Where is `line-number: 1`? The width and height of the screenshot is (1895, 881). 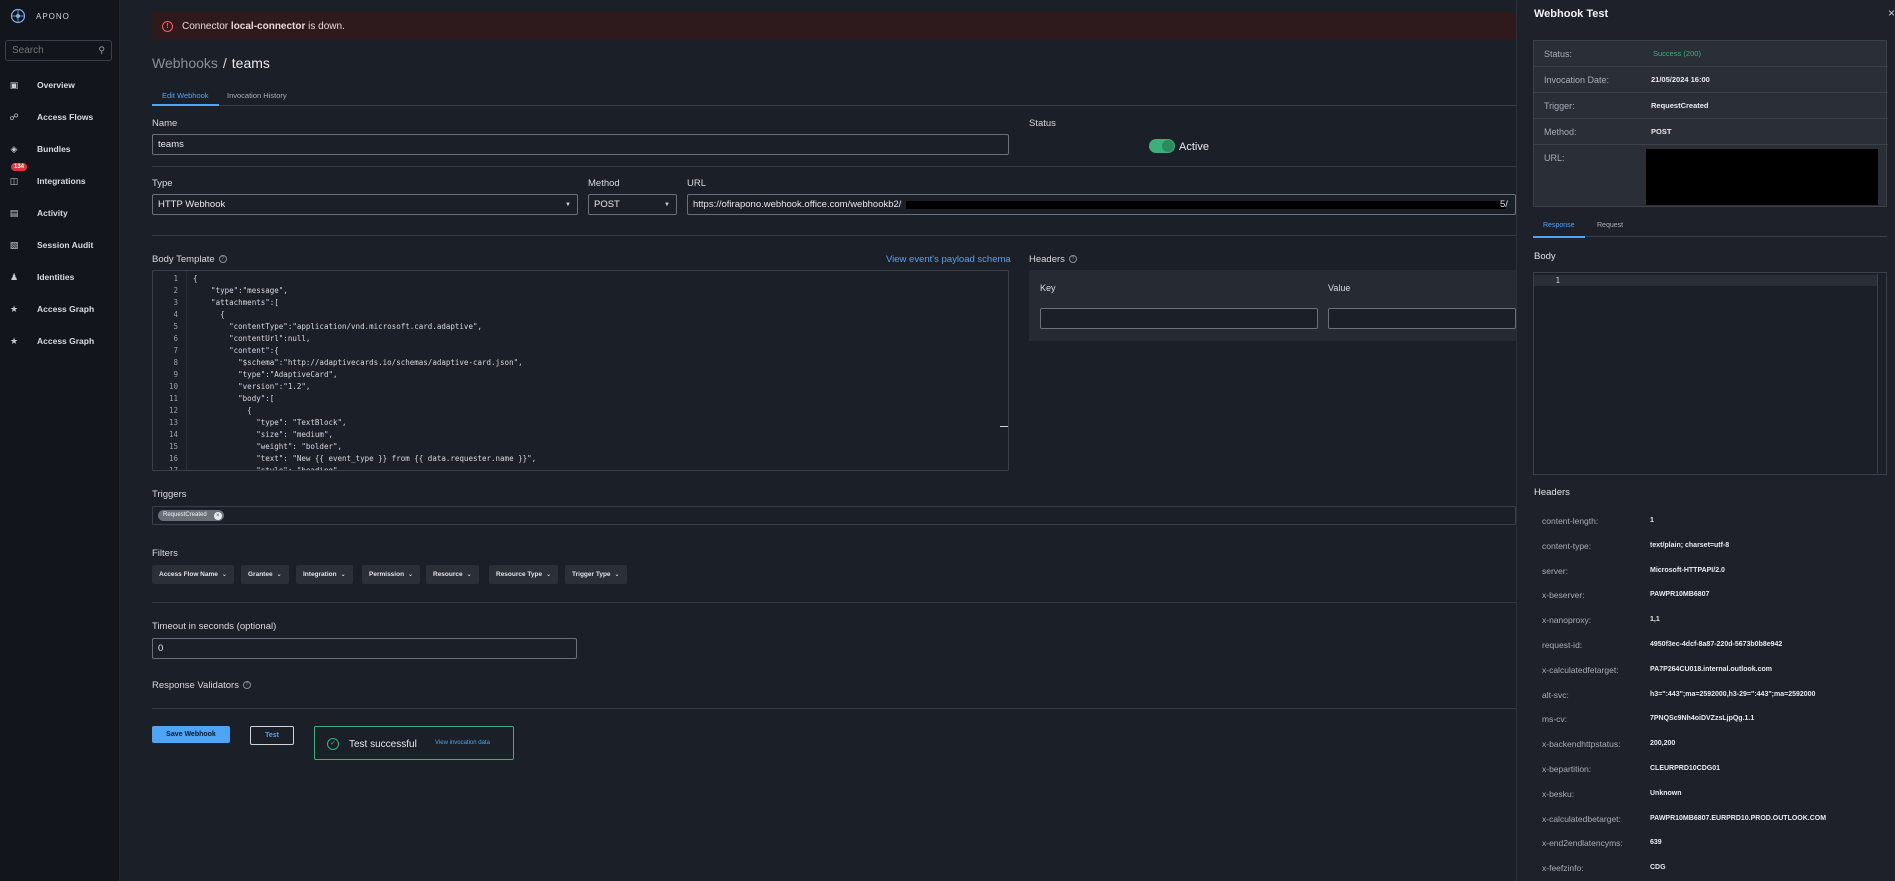
line-number: 1 is located at coordinates (175, 278).